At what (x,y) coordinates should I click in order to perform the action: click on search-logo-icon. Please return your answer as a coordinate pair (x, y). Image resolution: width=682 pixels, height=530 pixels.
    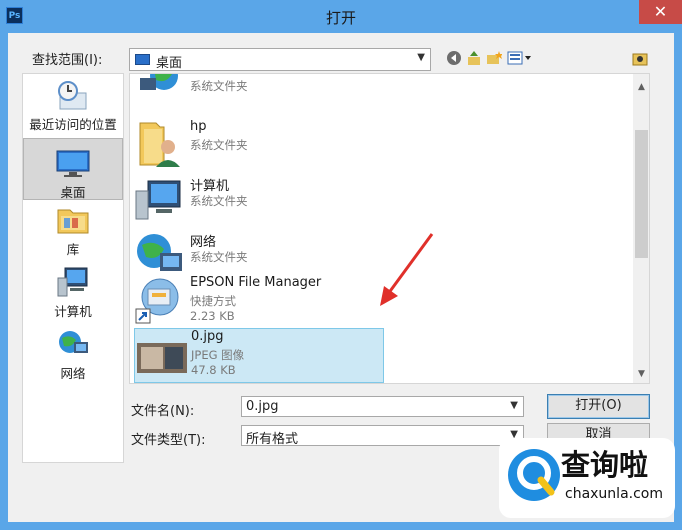
    Looking at the image, I should click on (534, 475).